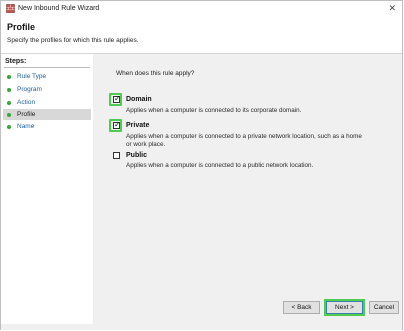  What do you see at coordinates (201, 327) in the screenshot?
I see `window-bottom-edge` at bounding box center [201, 327].